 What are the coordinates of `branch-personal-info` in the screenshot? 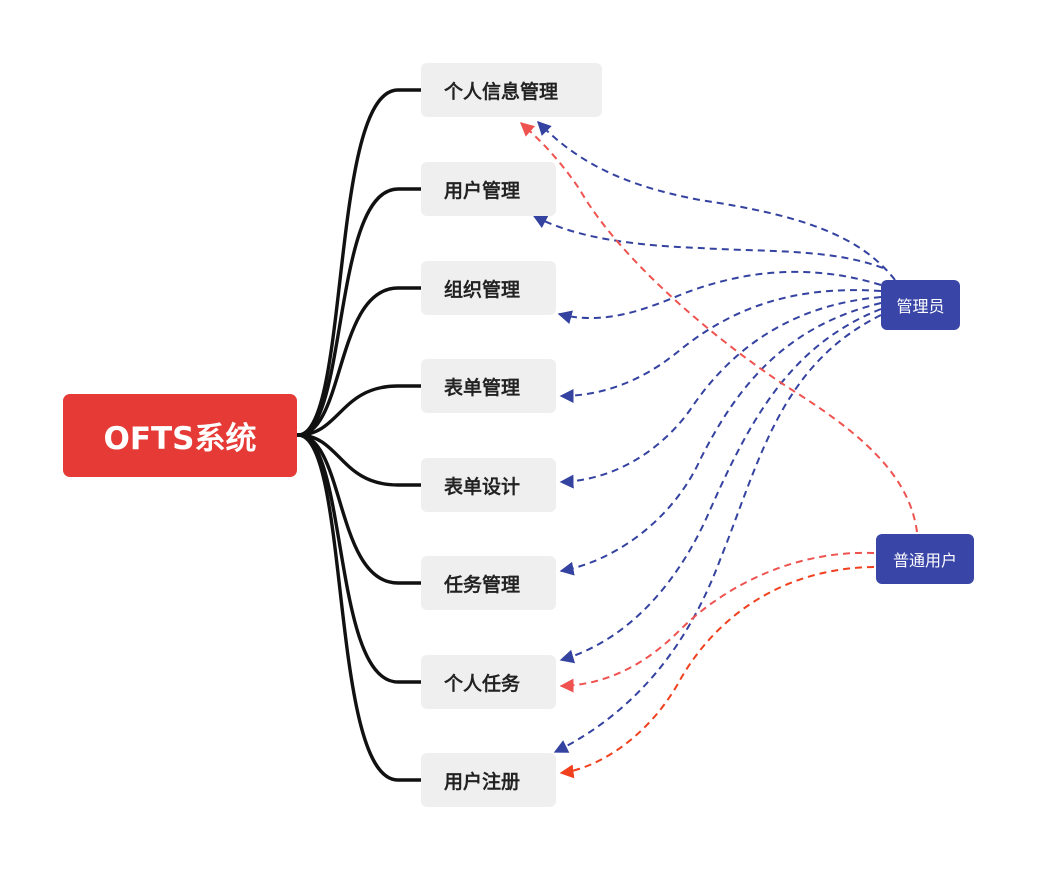 It's located at (359, 262).